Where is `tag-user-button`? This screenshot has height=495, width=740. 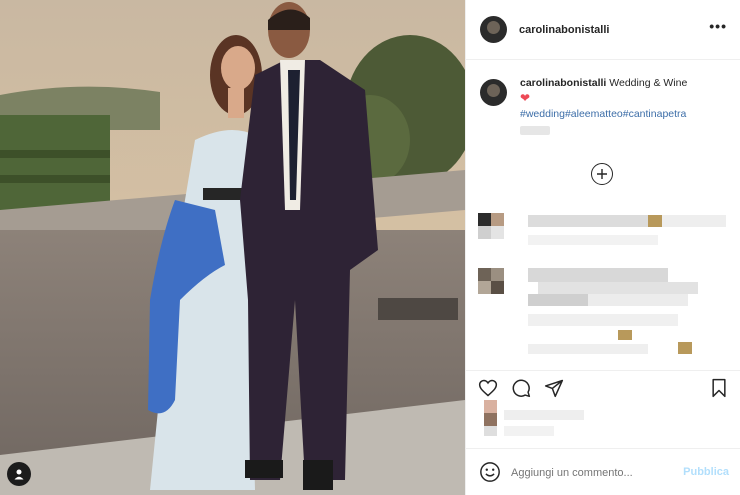
tag-user-button is located at coordinates (19, 474).